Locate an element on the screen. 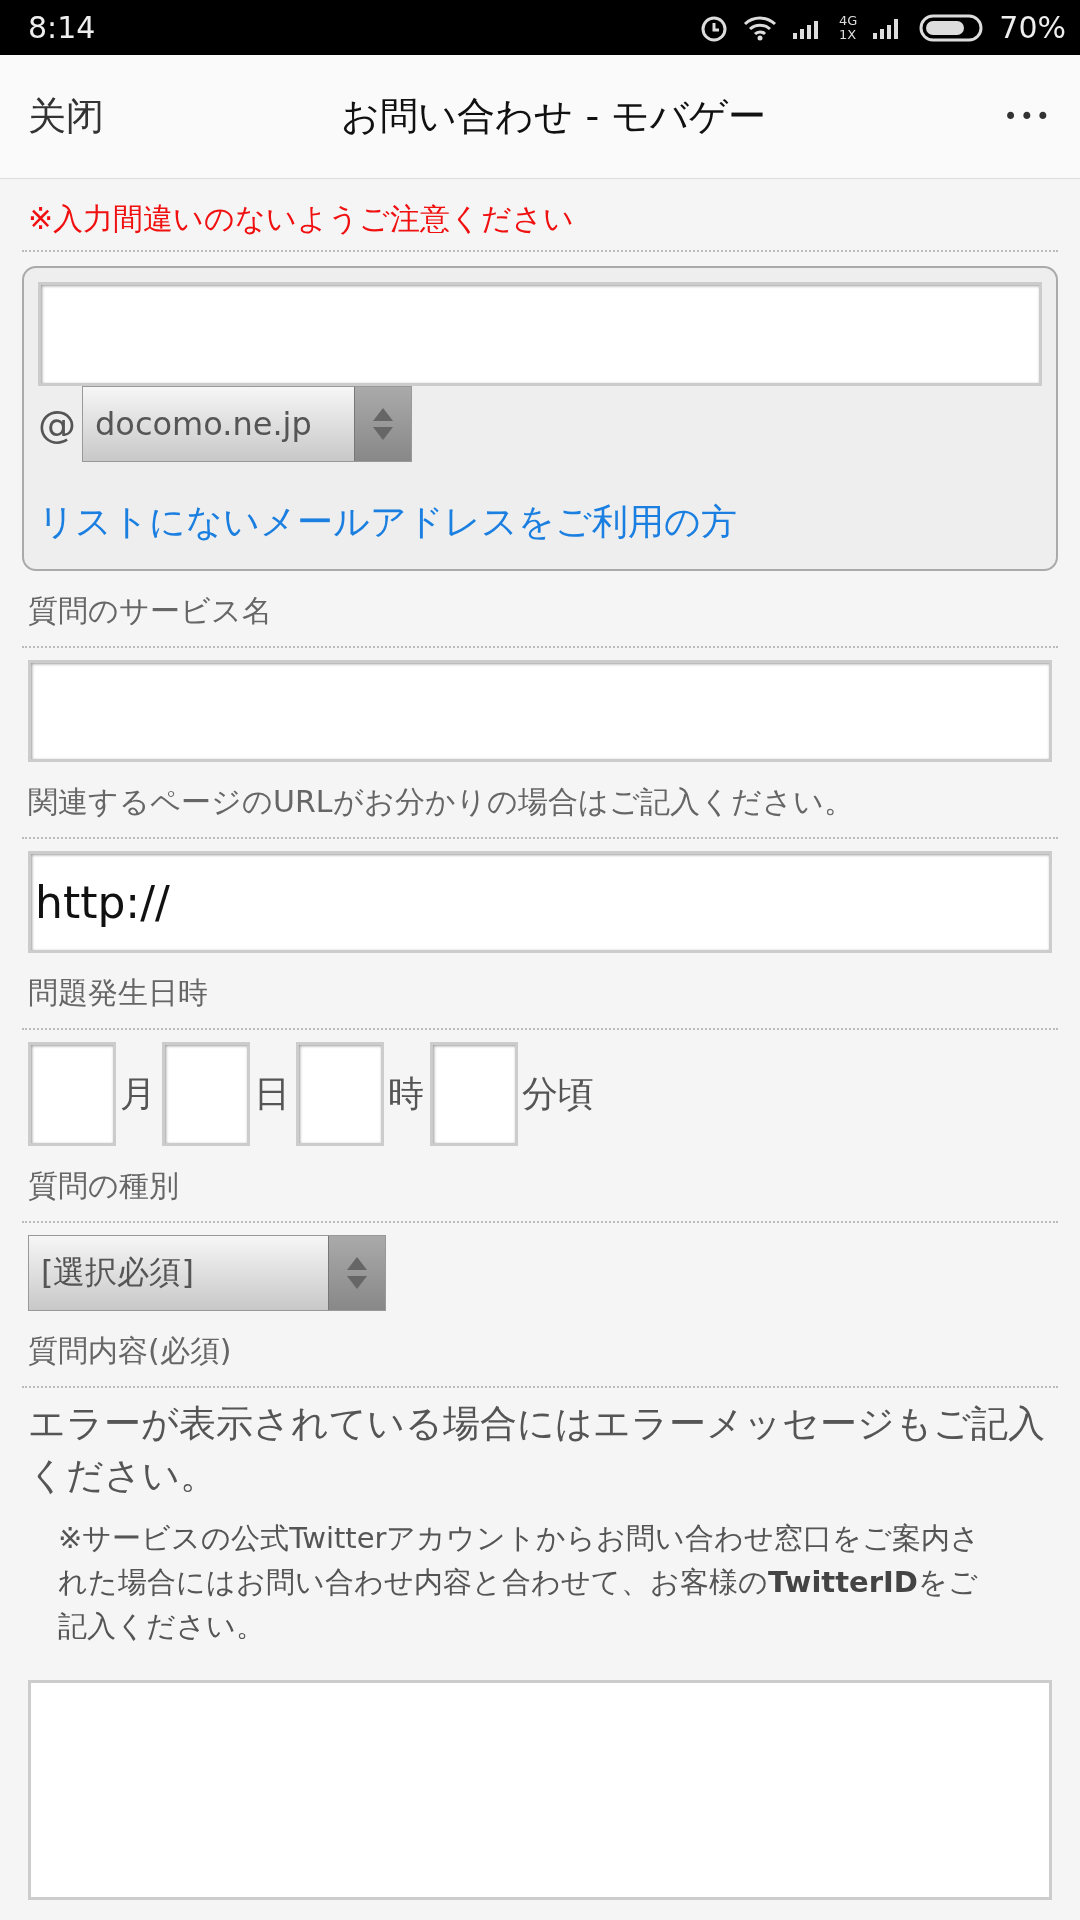 Image resolution: width=1080 pixels, height=1920 pixels. at-sign: @ is located at coordinates (57, 424).